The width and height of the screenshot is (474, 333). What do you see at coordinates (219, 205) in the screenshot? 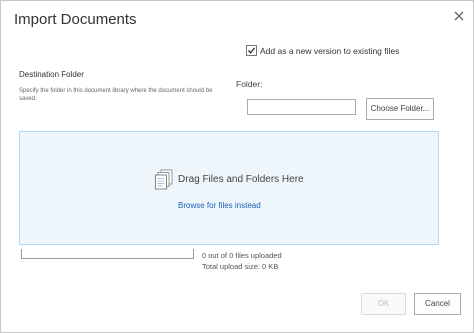
I see `browse-files-link: Browse for files instead` at bounding box center [219, 205].